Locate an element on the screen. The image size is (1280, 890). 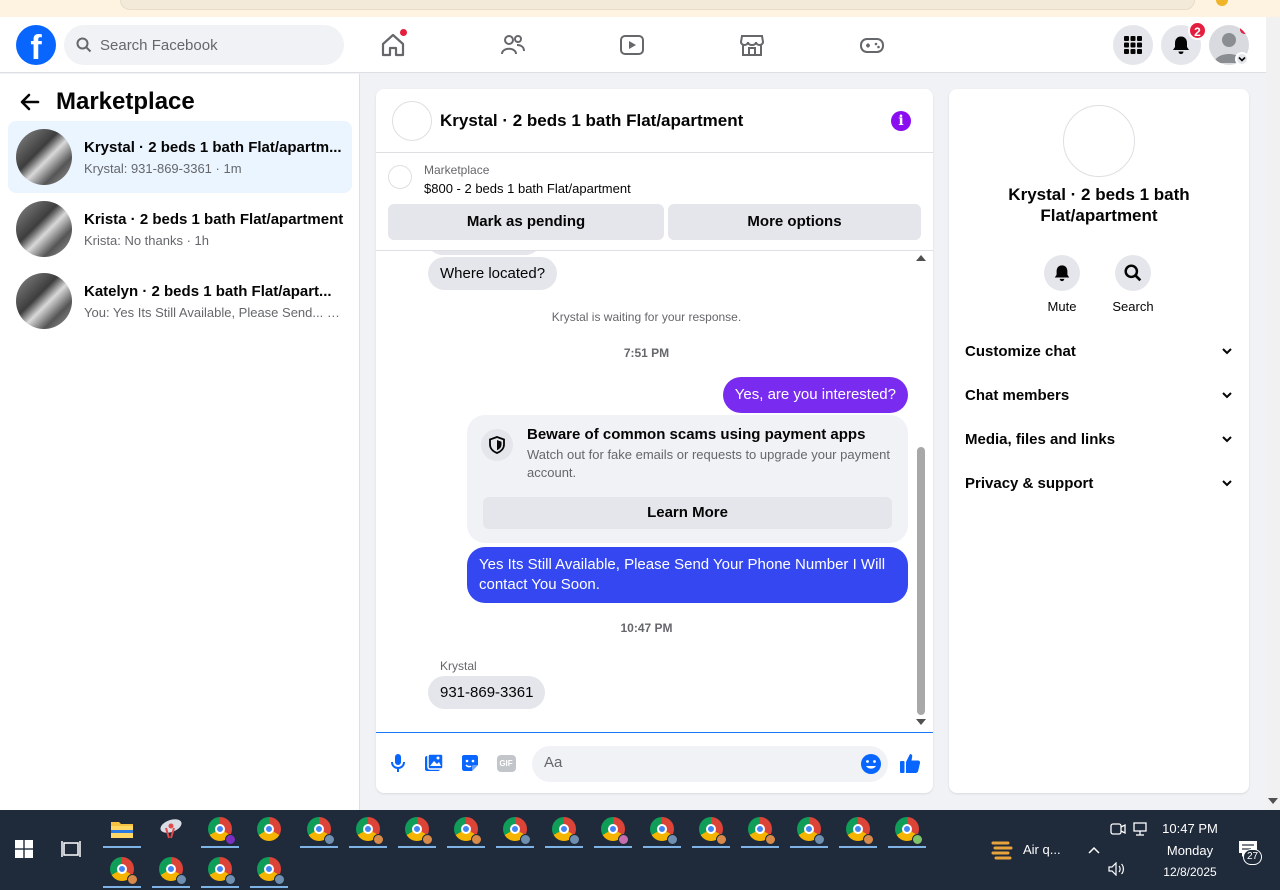
scrollbar-thumb is located at coordinates (921, 581).